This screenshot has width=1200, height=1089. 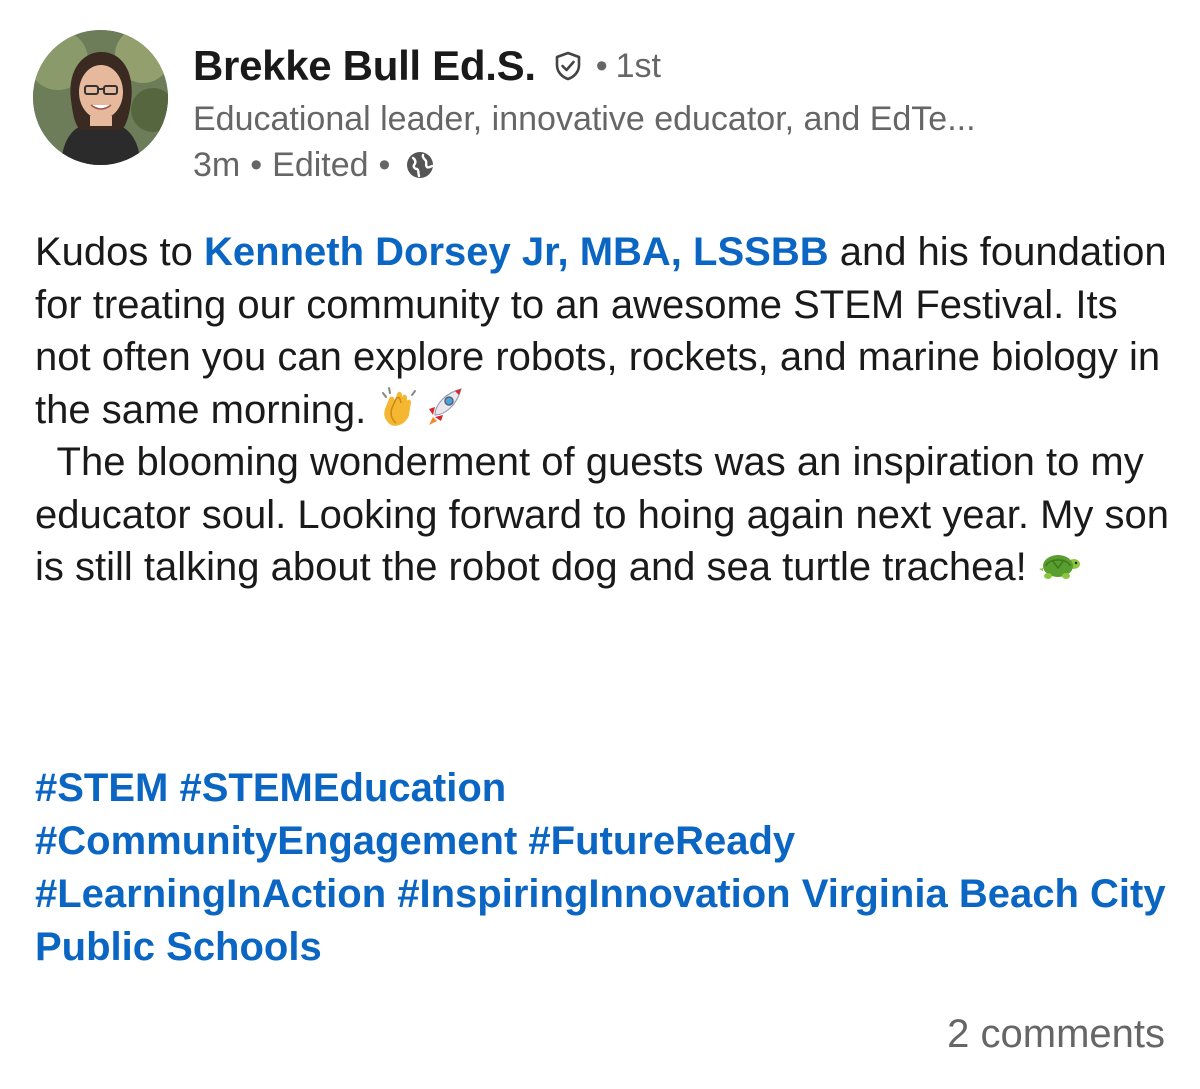 I want to click on hashtag-link: #InspiringInnovation, so click(x=593, y=894).